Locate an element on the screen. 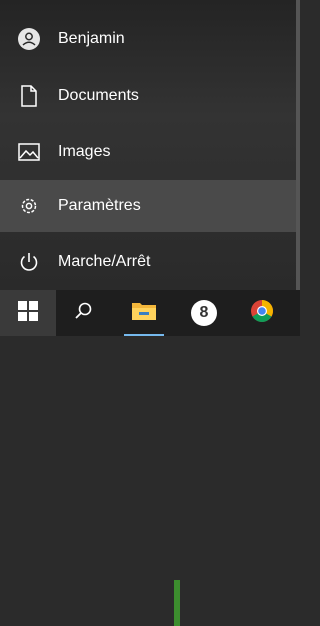 This screenshot has height=626, width=320. account-button: Benjamin is located at coordinates (150, 39).